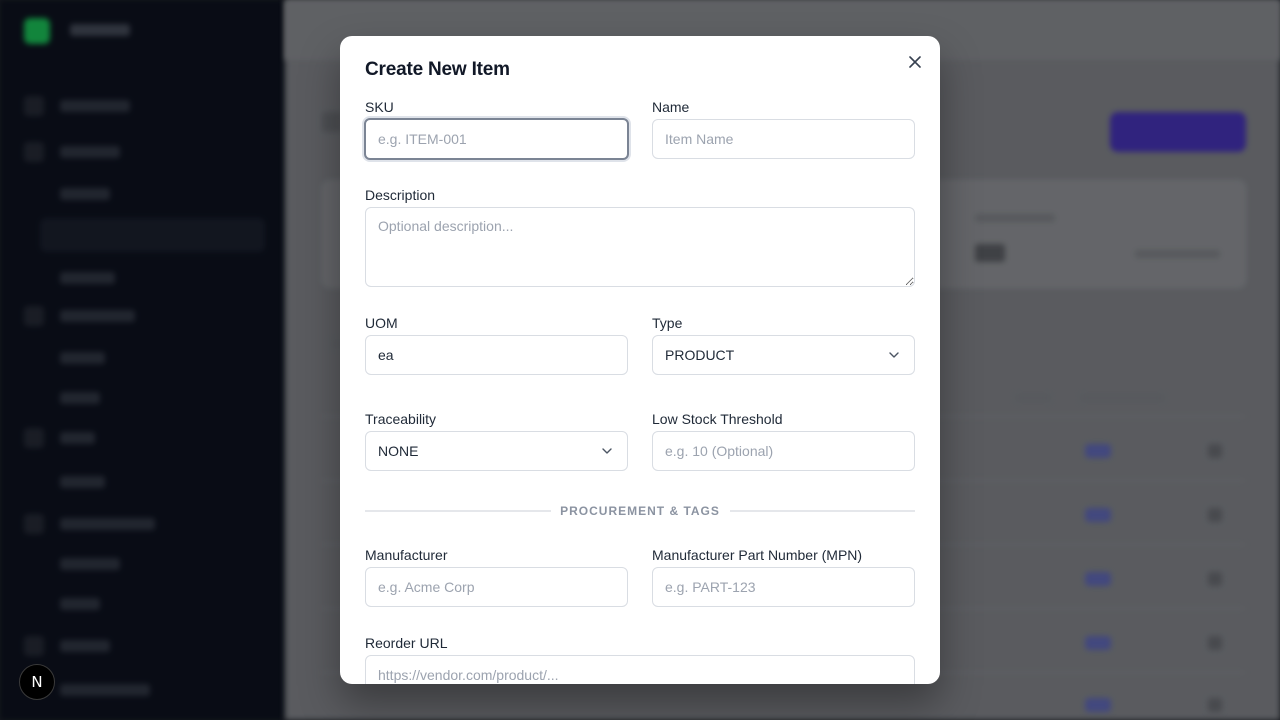 The width and height of the screenshot is (1280, 720). I want to click on close-button, so click(915, 62).